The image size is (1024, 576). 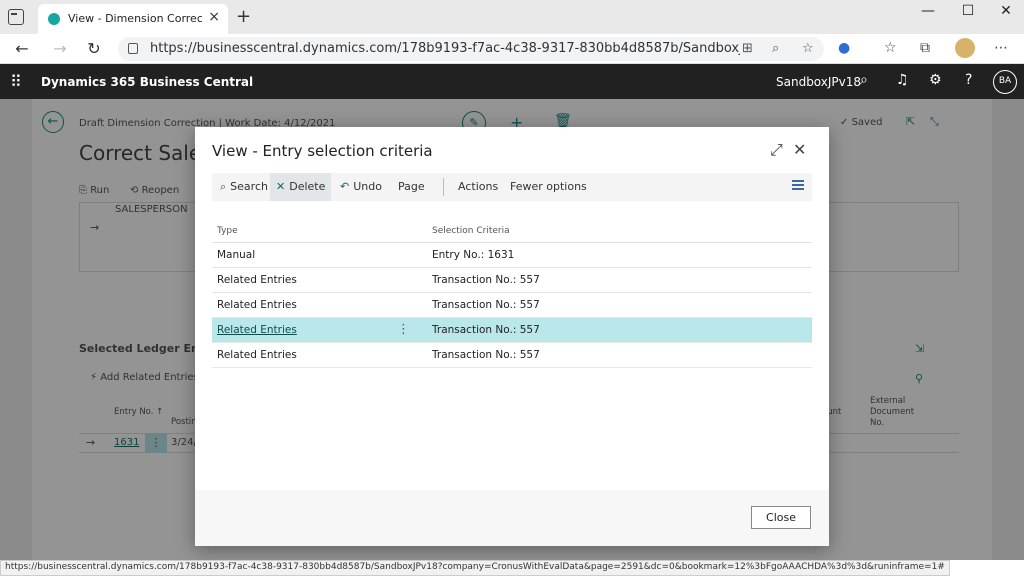 I want to click on delete-action: ✕ Delete, so click(x=301, y=187).